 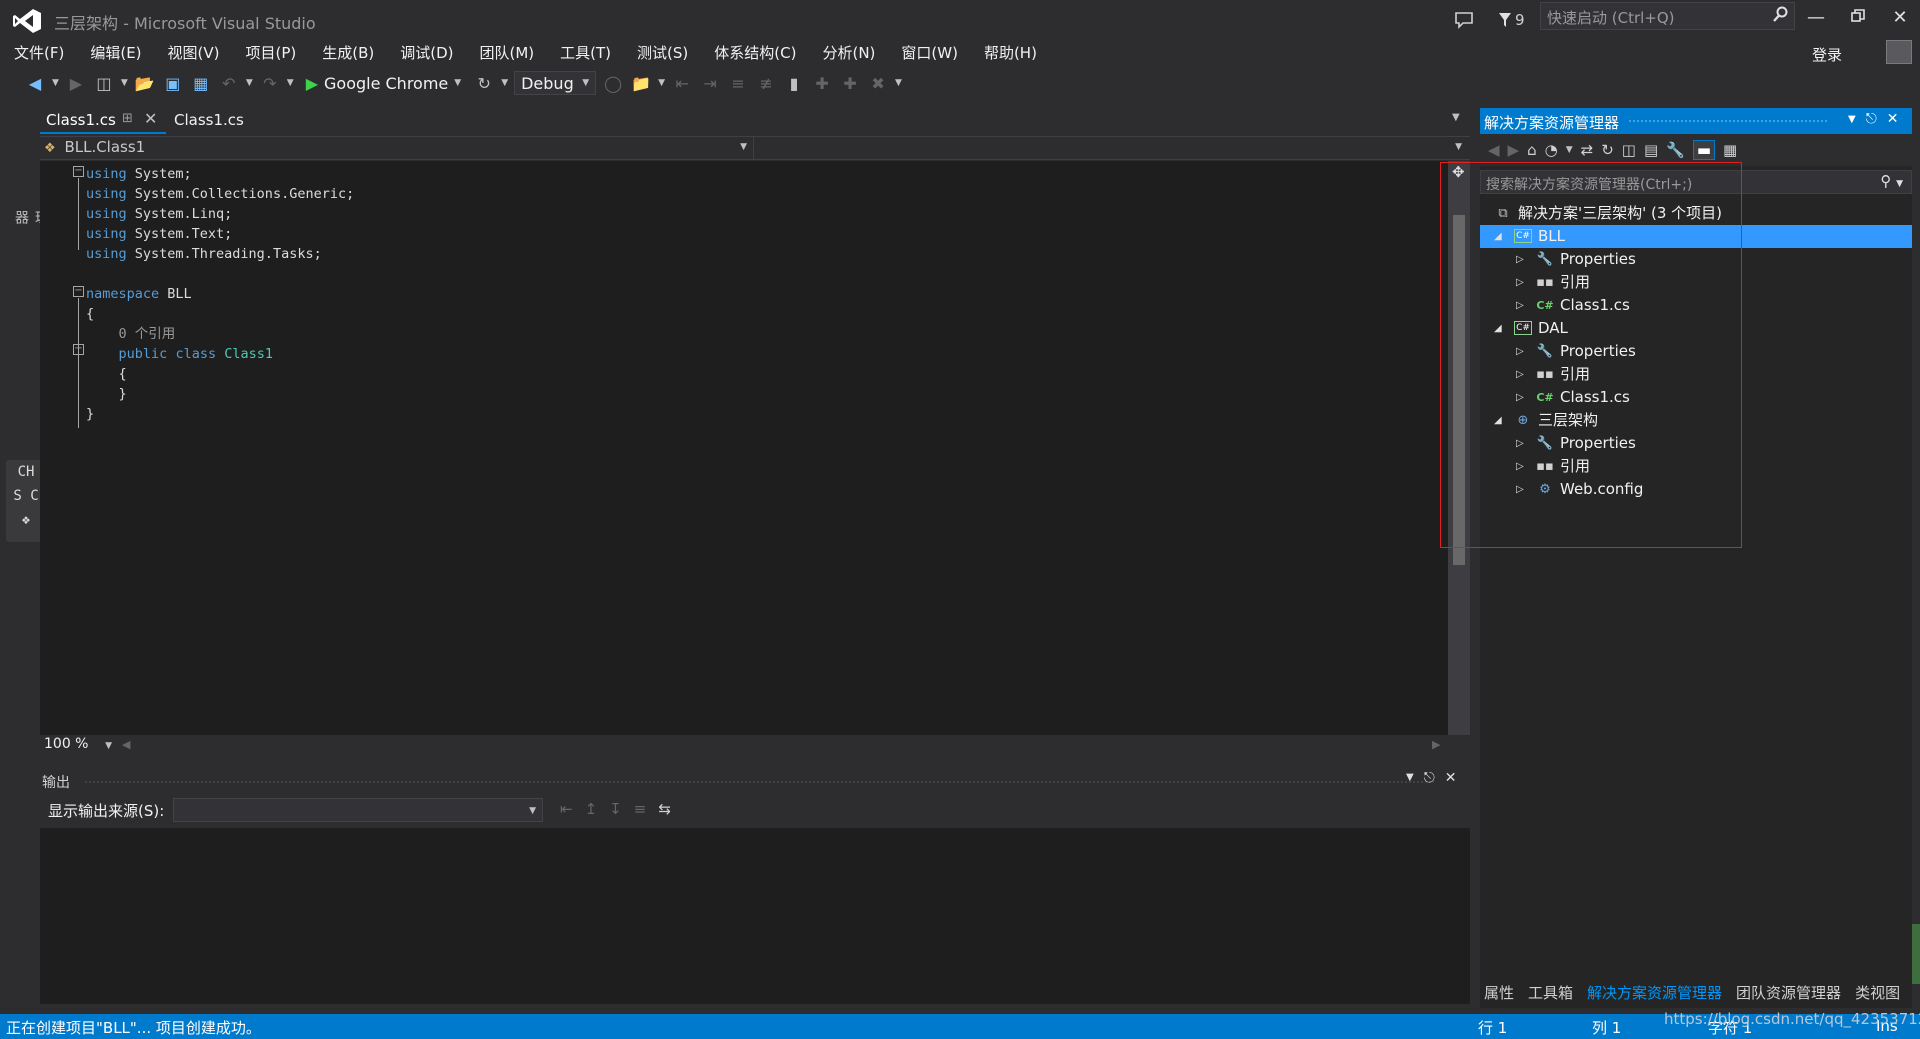 What do you see at coordinates (484, 83) in the screenshot?
I see `refresh-browser-icon: ↻` at bounding box center [484, 83].